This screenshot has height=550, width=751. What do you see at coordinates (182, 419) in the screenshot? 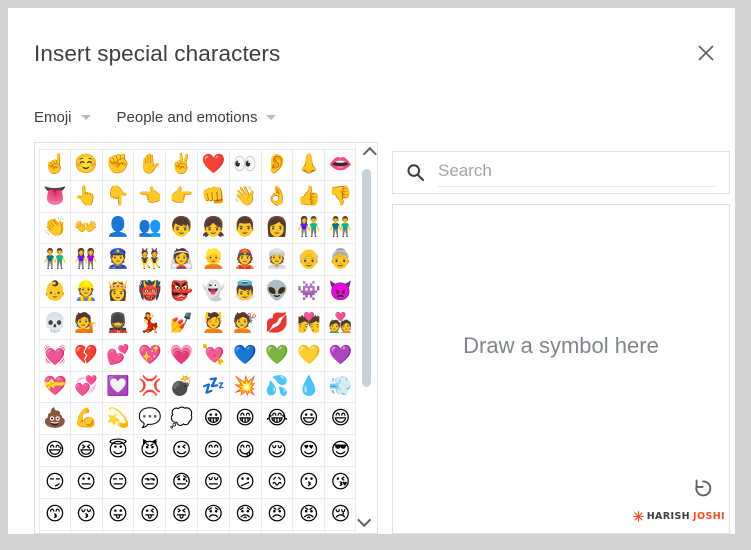
I see `emoji-cell: 💭` at bounding box center [182, 419].